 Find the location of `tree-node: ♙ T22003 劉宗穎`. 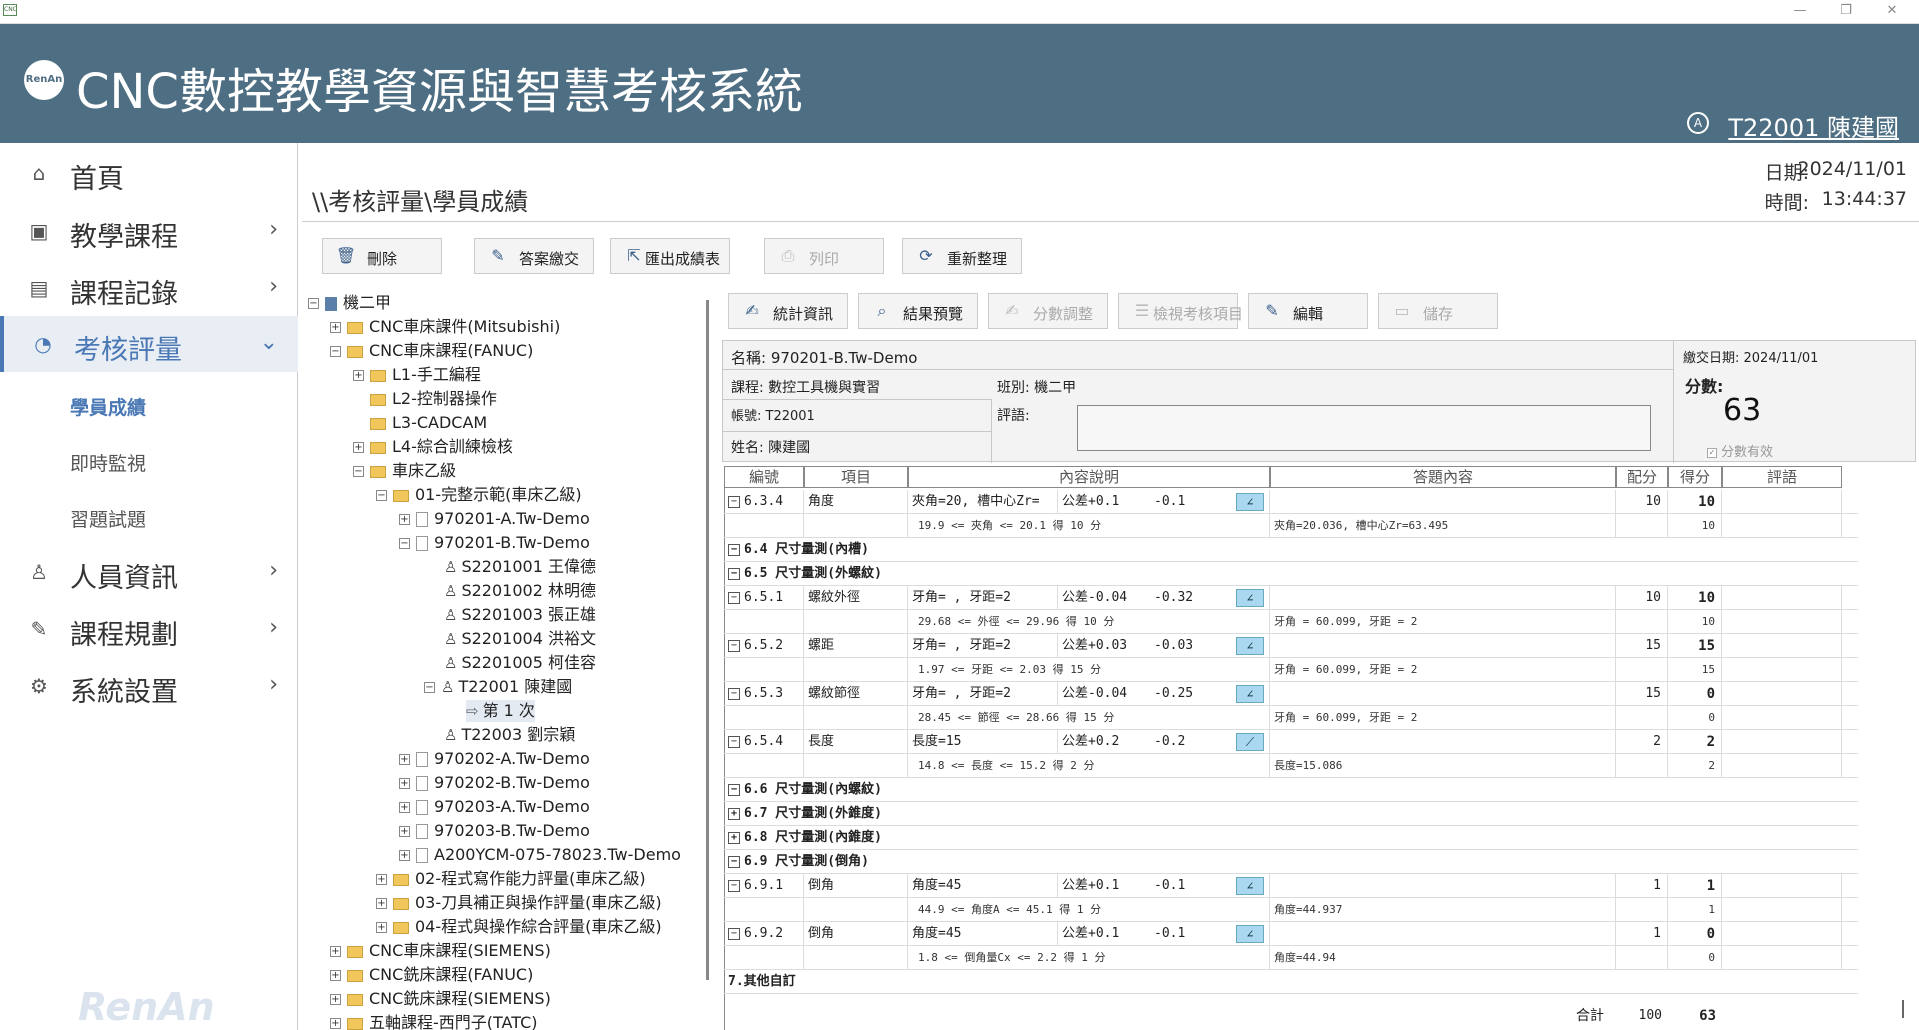

tree-node: ♙ T22003 劉宗穎 is located at coordinates (509, 735).